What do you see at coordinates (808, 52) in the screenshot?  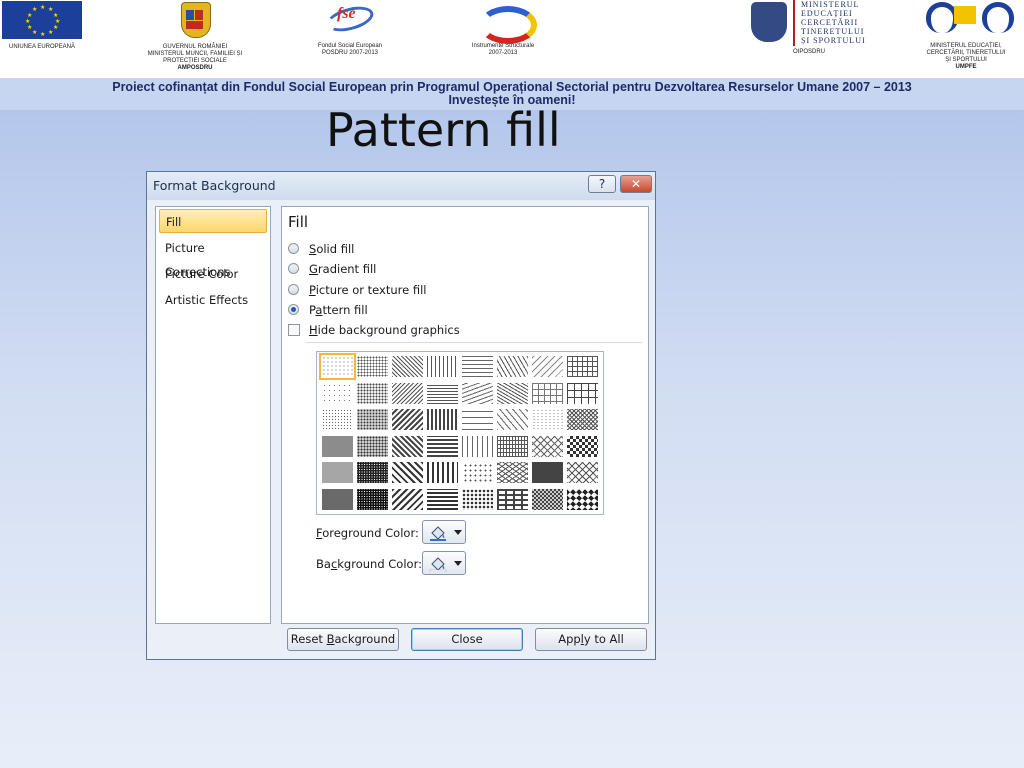 I see `ministry-caption: OIPOSDRU` at bounding box center [808, 52].